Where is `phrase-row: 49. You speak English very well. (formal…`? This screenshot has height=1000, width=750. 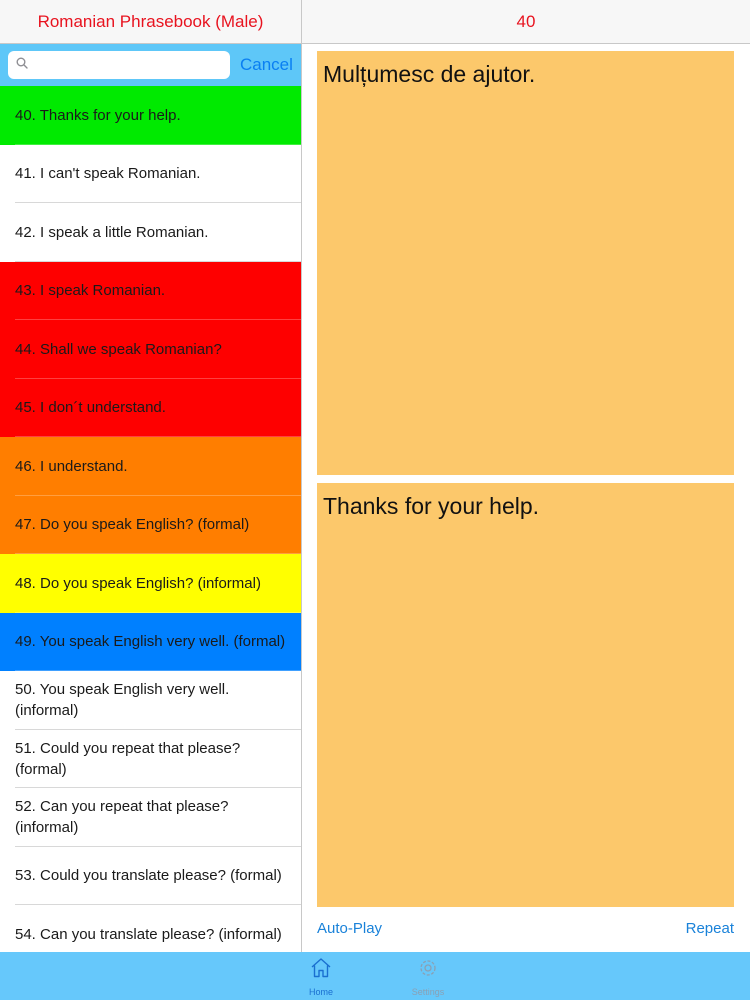
phrase-row: 49. You speak English very well. (formal… is located at coordinates (150, 641).